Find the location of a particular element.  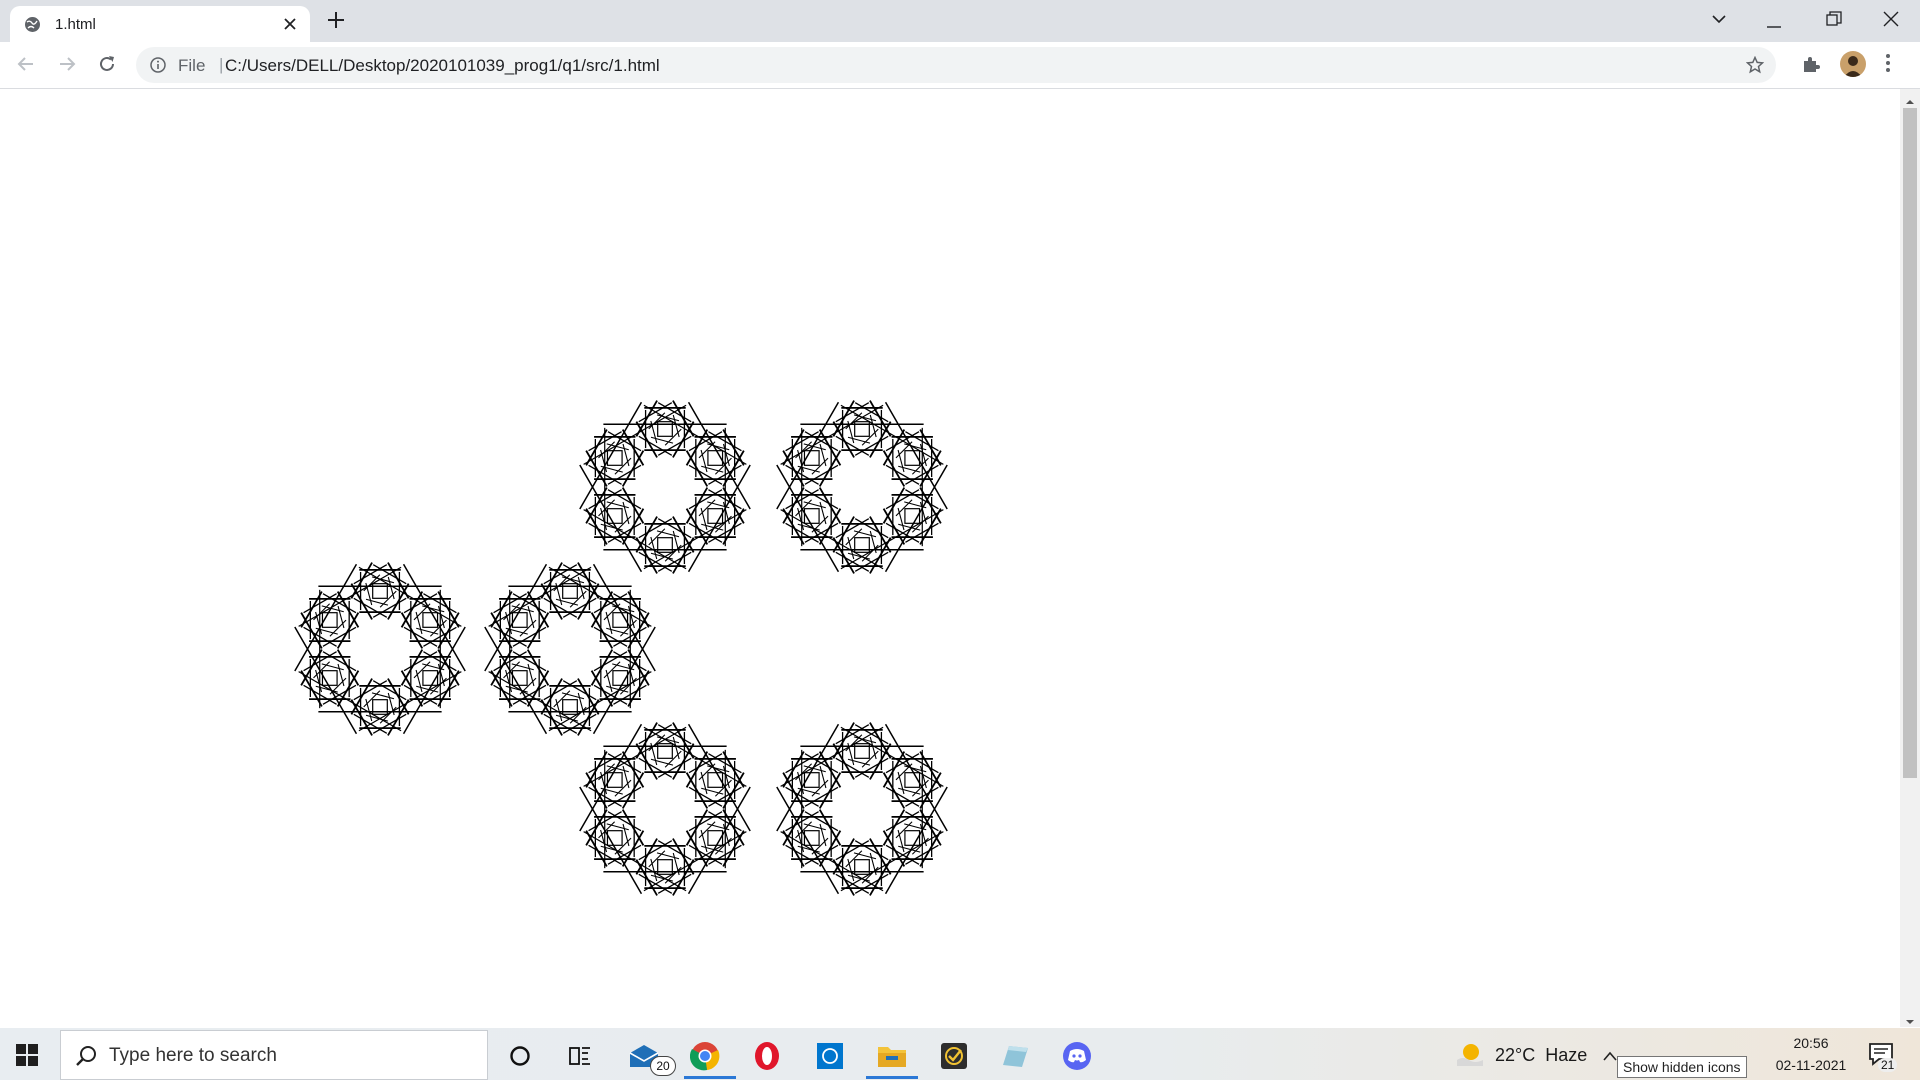

tab-title: 1.html is located at coordinates (75, 24).